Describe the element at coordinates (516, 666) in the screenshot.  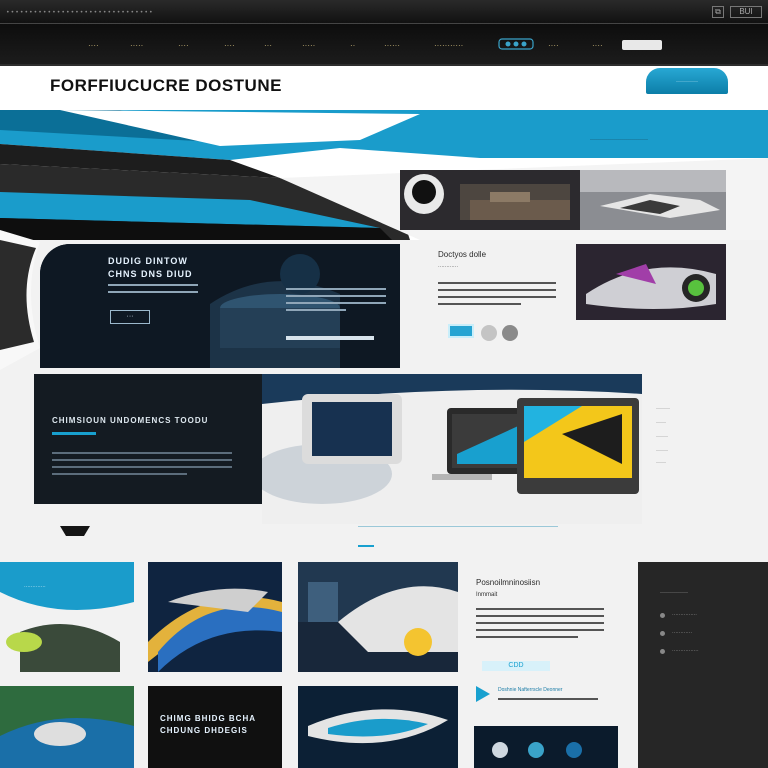
I see `article-read-more-button: CDD` at that location.